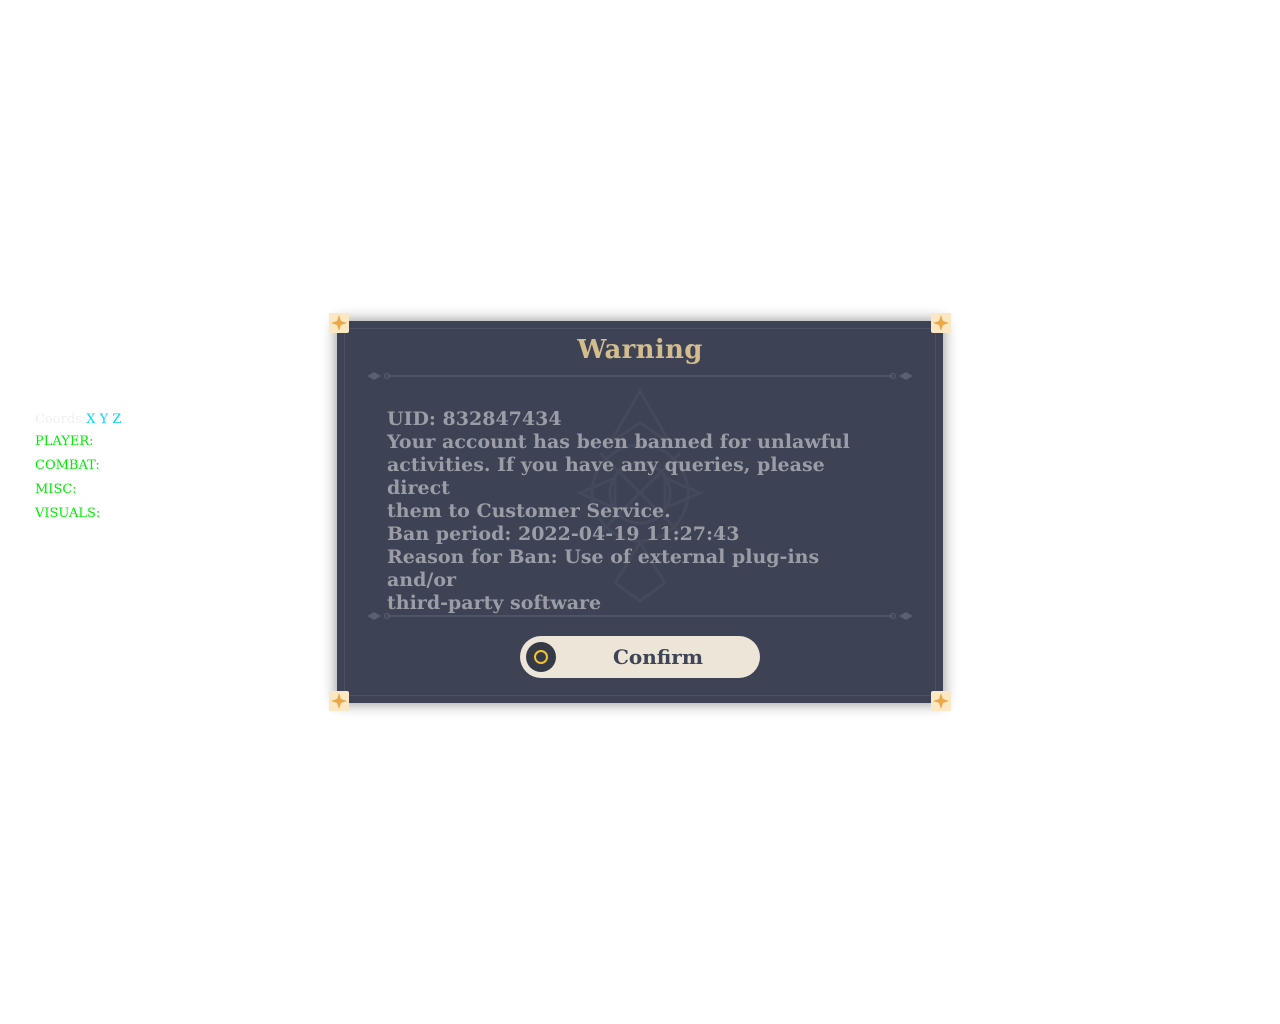 This screenshot has width=1280, height=1024. Describe the element at coordinates (658, 657) in the screenshot. I see `confirm-label: Confirm` at that location.